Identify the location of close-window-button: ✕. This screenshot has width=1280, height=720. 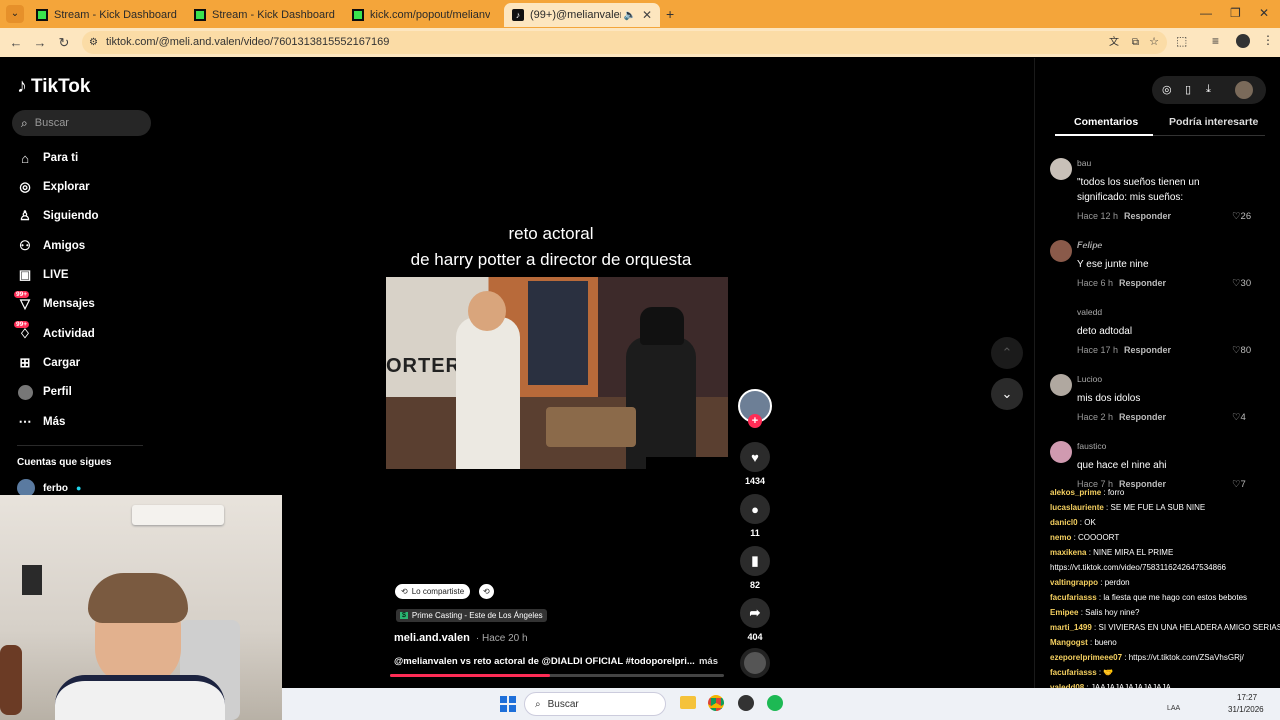
(1264, 13).